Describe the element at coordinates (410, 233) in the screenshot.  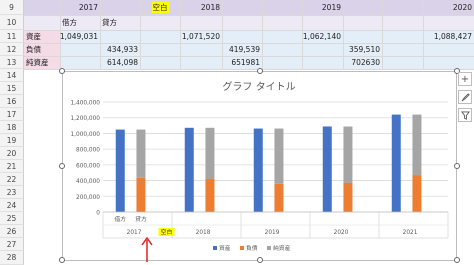
I see `x-year-label: 2021` at that location.